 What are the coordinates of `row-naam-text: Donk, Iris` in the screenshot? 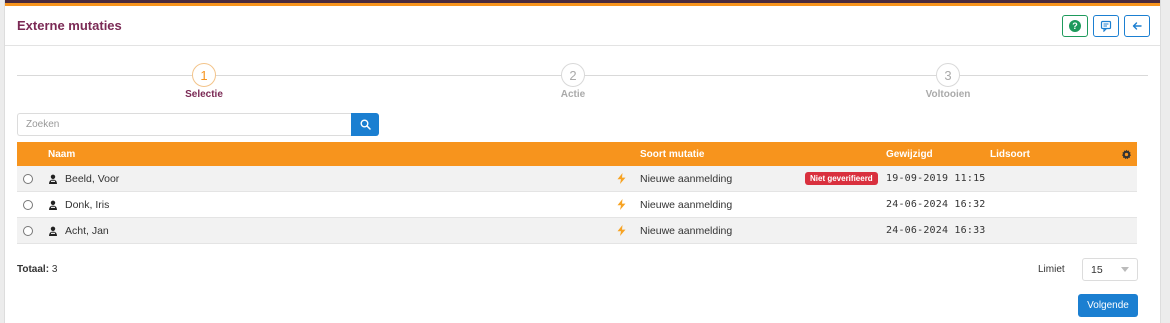 It's located at (87, 204).